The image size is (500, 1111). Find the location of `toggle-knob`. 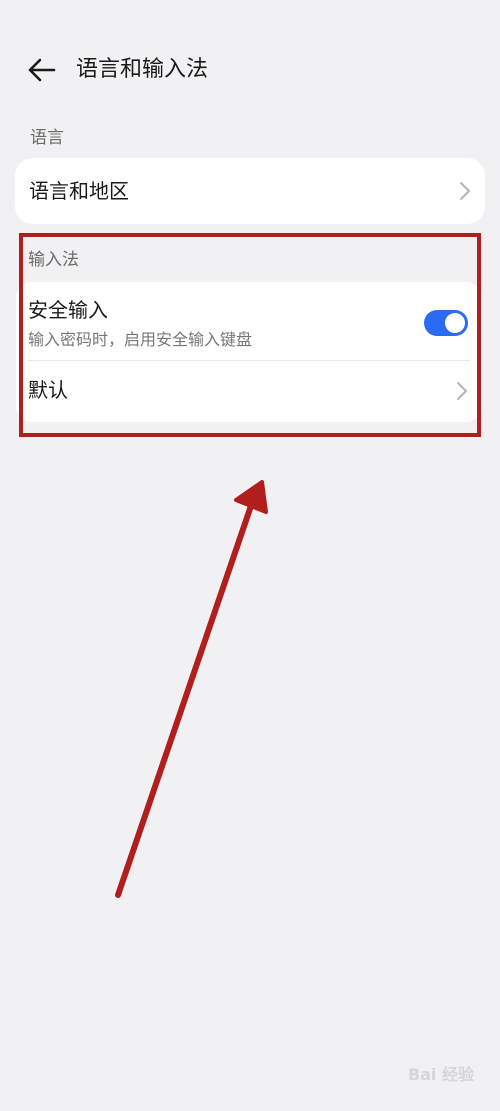

toggle-knob is located at coordinates (455, 323).